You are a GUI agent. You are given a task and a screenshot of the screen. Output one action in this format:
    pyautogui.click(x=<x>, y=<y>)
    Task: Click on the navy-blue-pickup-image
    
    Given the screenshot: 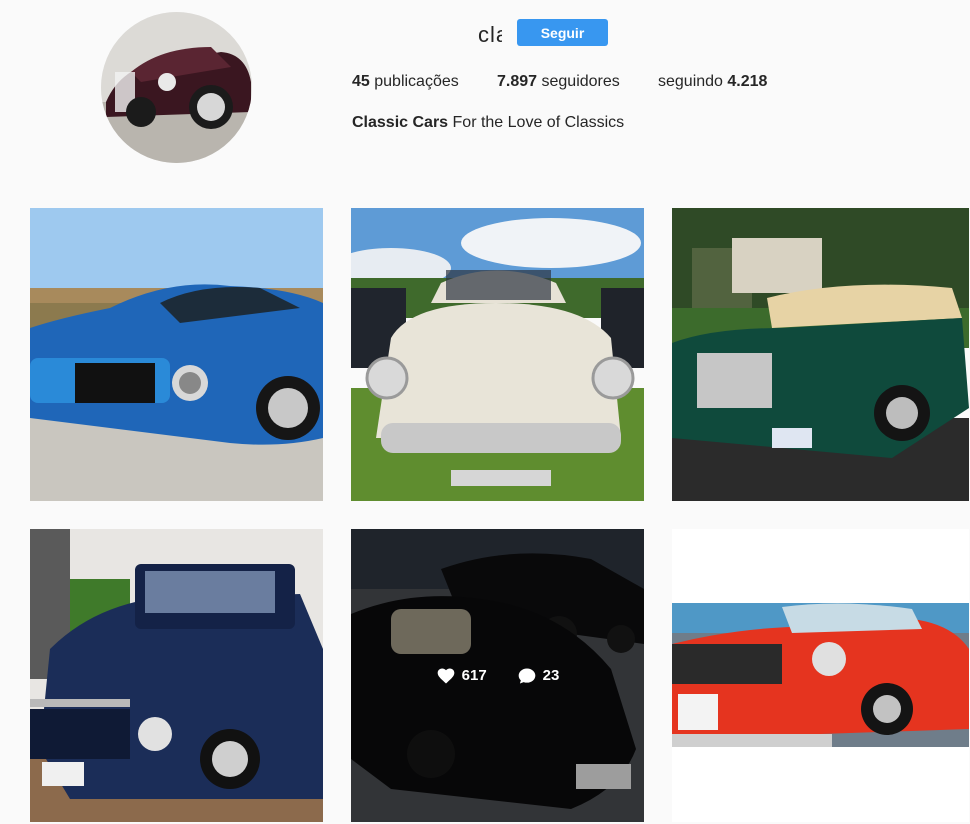 What is the action you would take?
    pyautogui.click(x=176, y=675)
    